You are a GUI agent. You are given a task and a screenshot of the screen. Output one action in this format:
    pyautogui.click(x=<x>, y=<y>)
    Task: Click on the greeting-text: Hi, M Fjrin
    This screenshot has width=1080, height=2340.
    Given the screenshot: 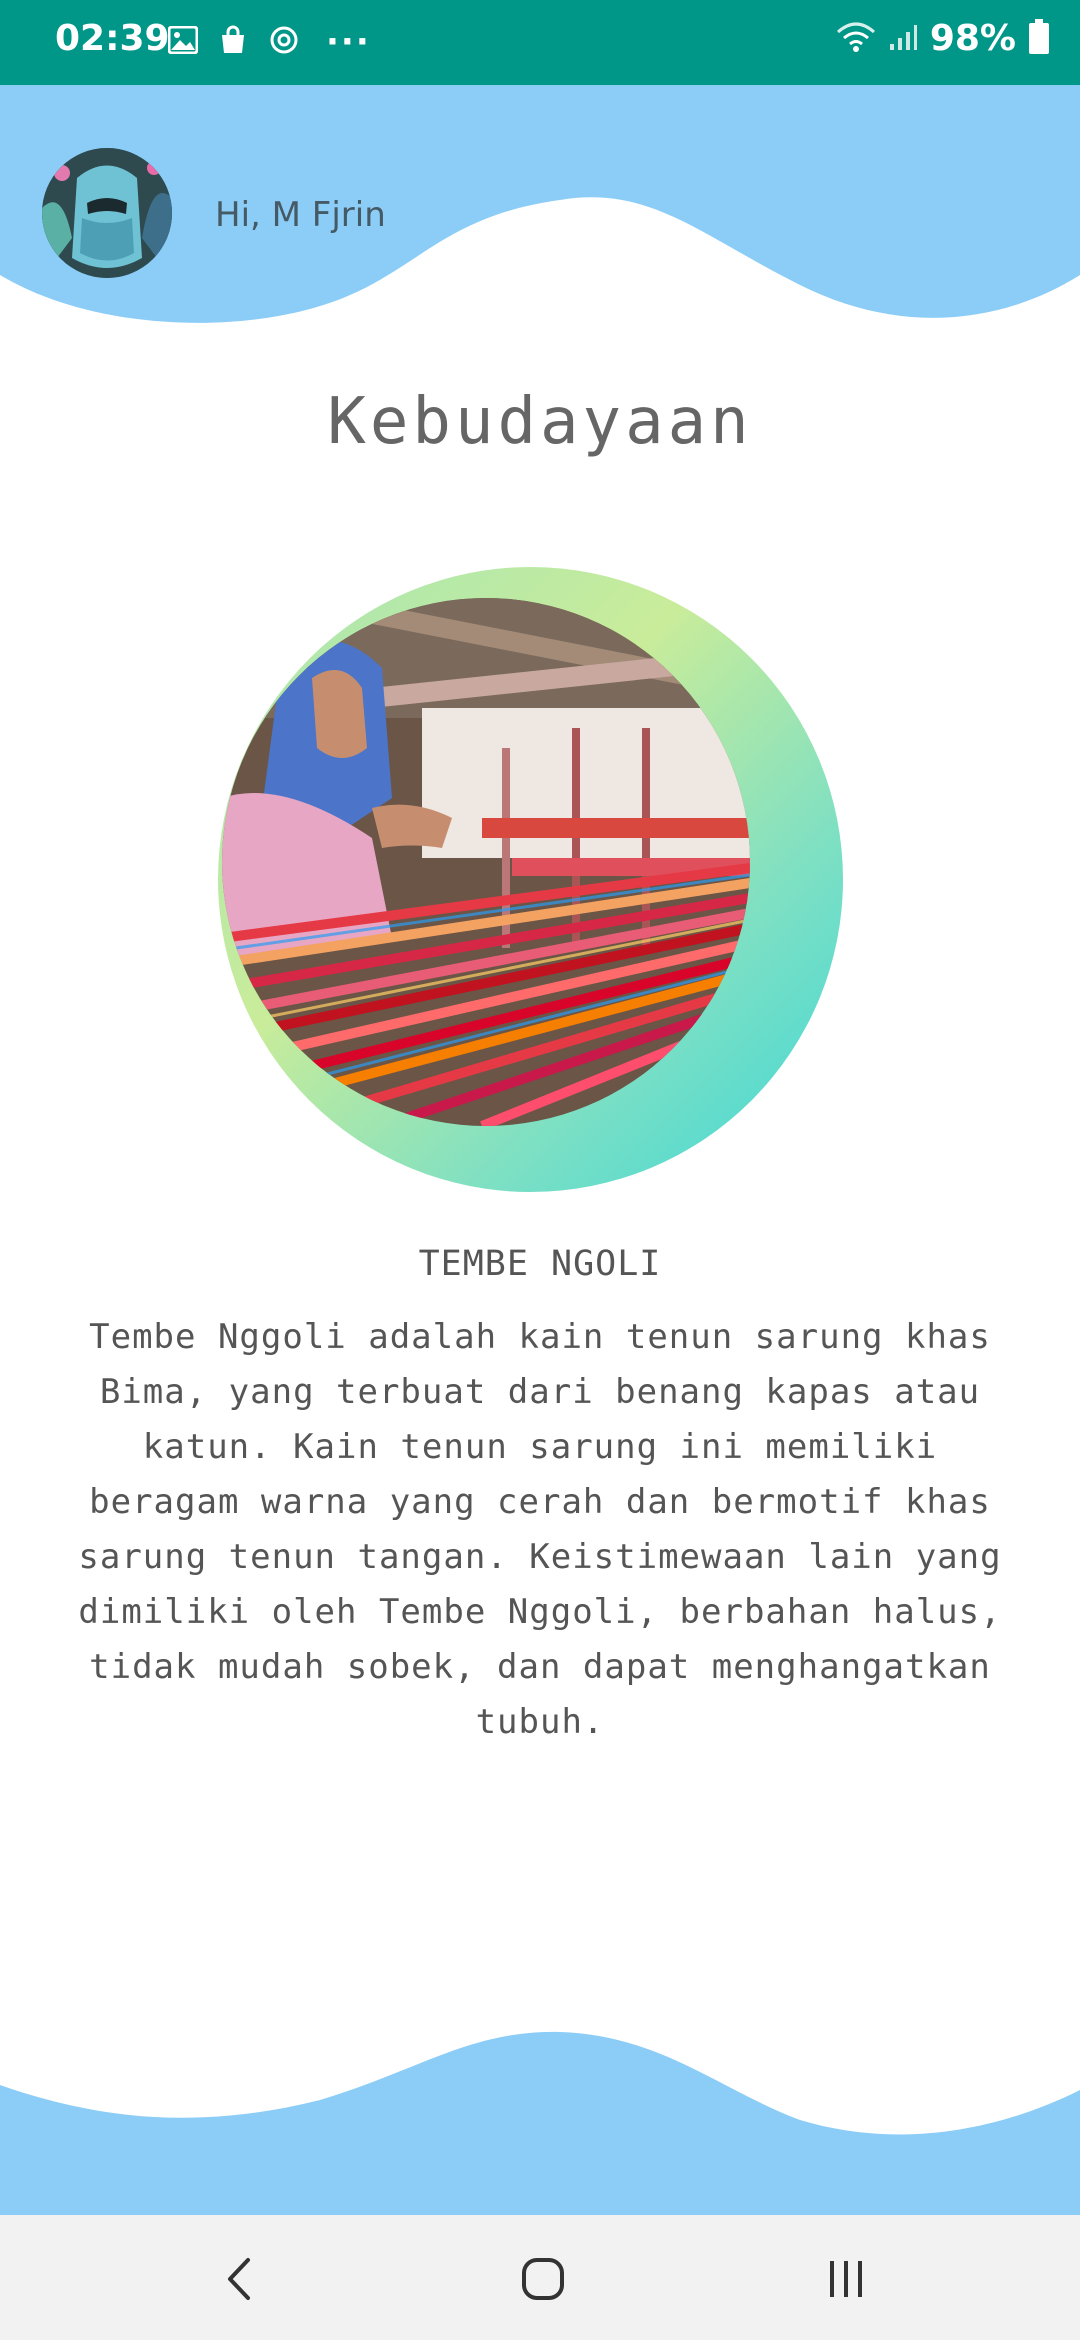 What is the action you would take?
    pyautogui.click(x=300, y=215)
    